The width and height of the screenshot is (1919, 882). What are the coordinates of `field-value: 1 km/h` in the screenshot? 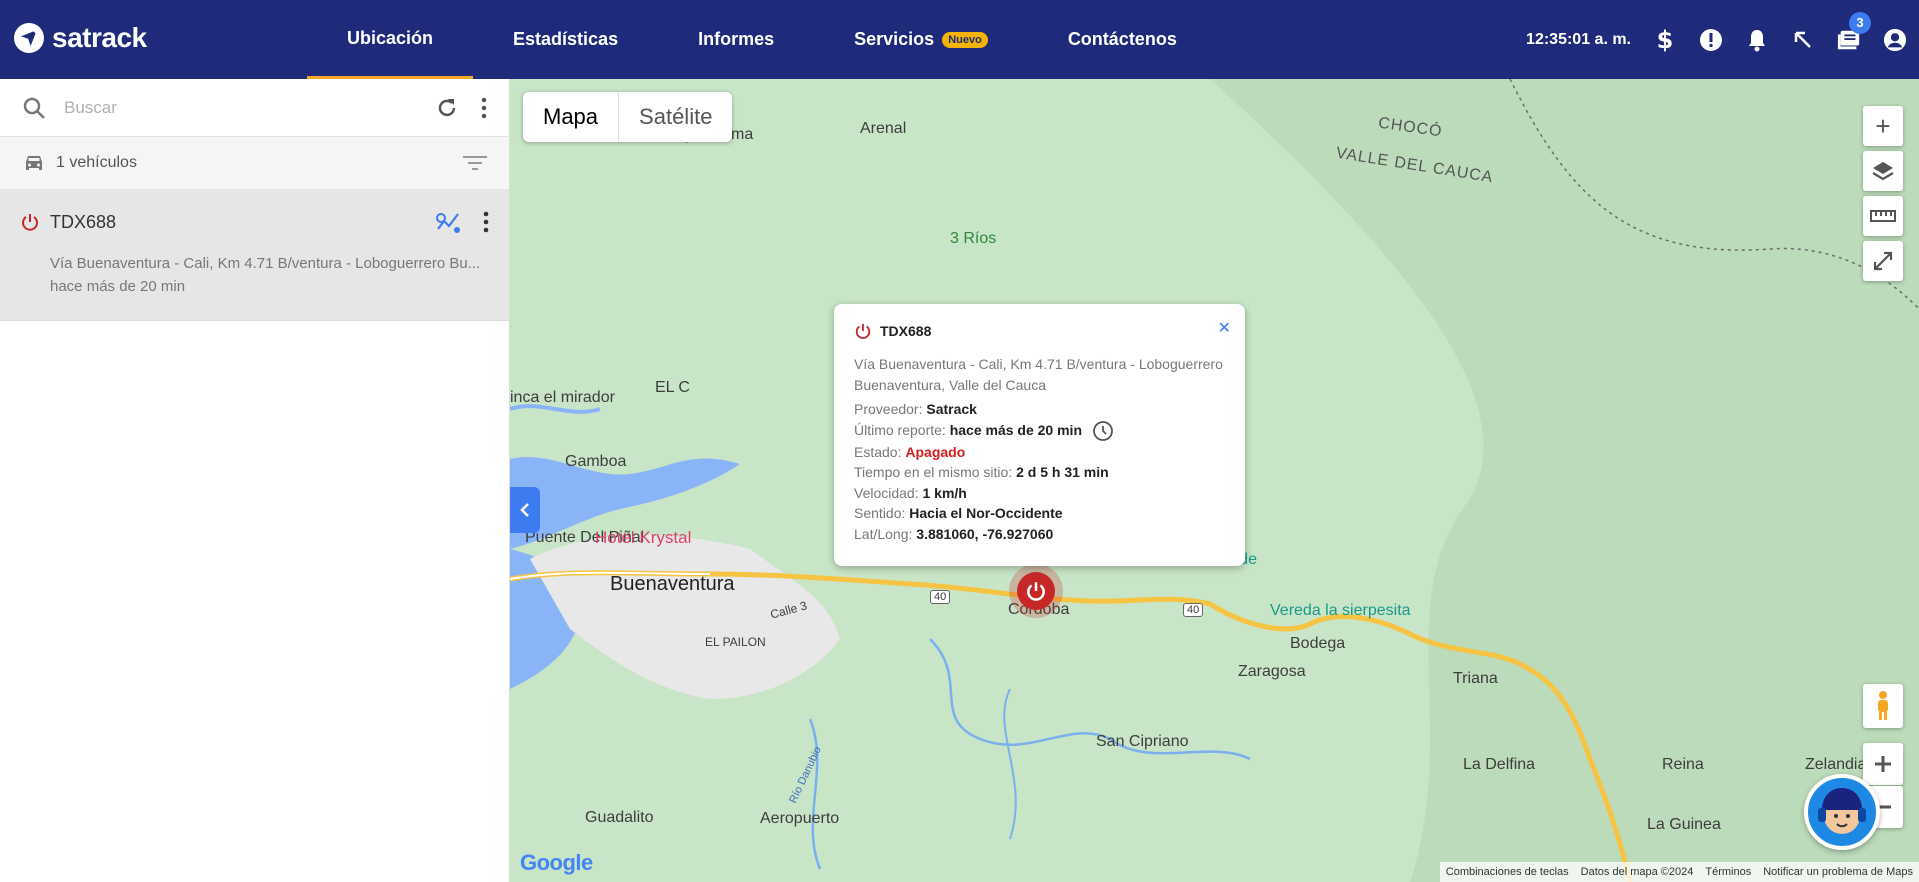 It's located at (944, 492).